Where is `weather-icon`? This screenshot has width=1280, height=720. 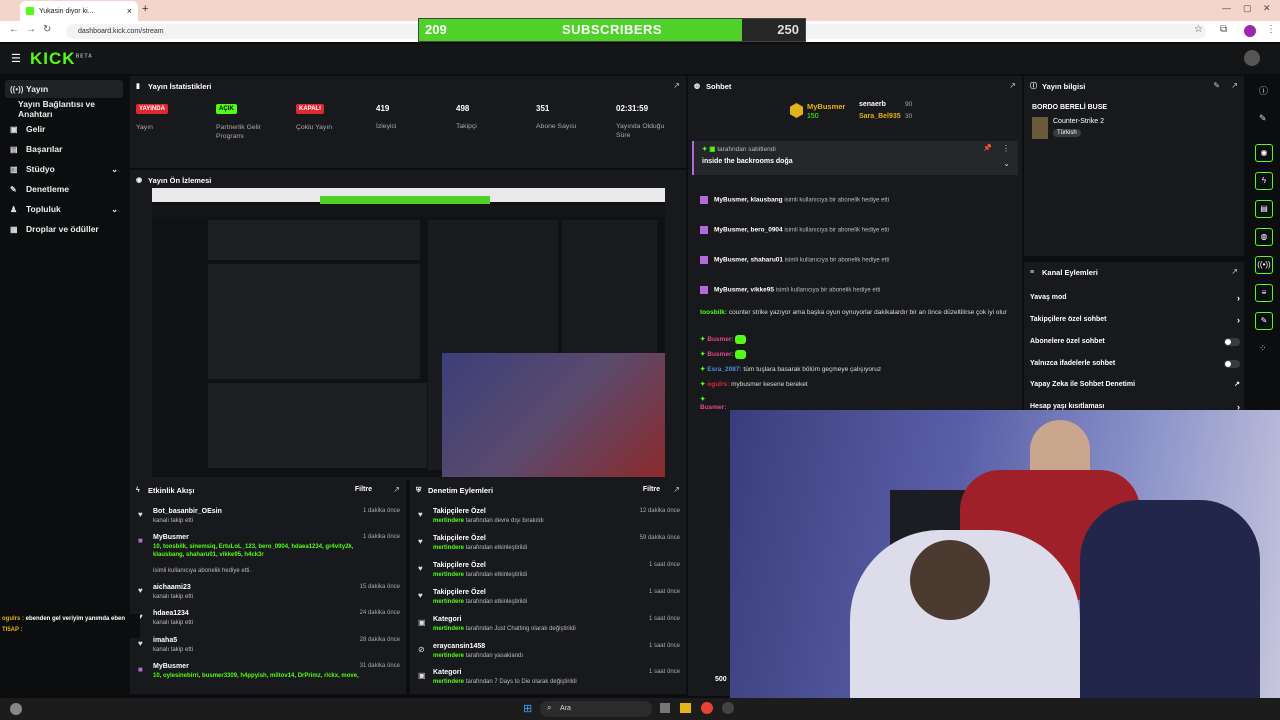 weather-icon is located at coordinates (16, 709).